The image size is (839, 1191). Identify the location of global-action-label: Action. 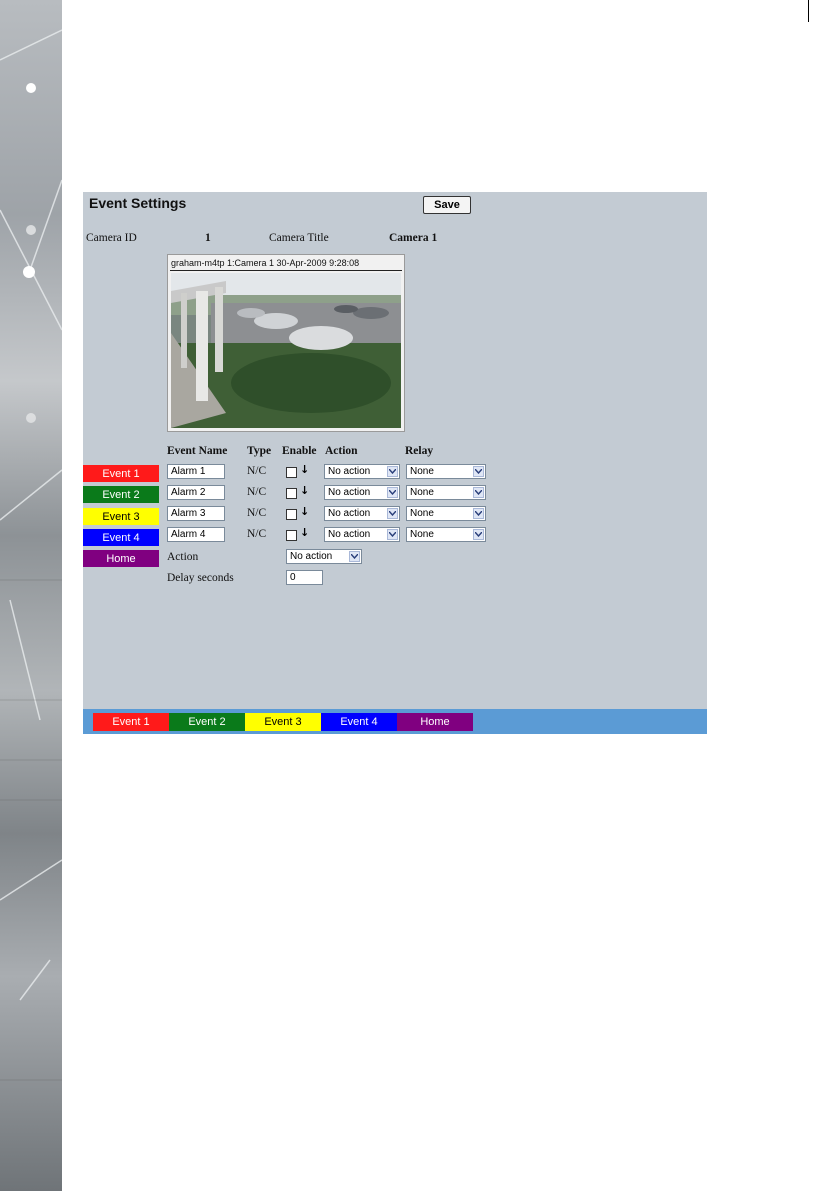
(183, 557).